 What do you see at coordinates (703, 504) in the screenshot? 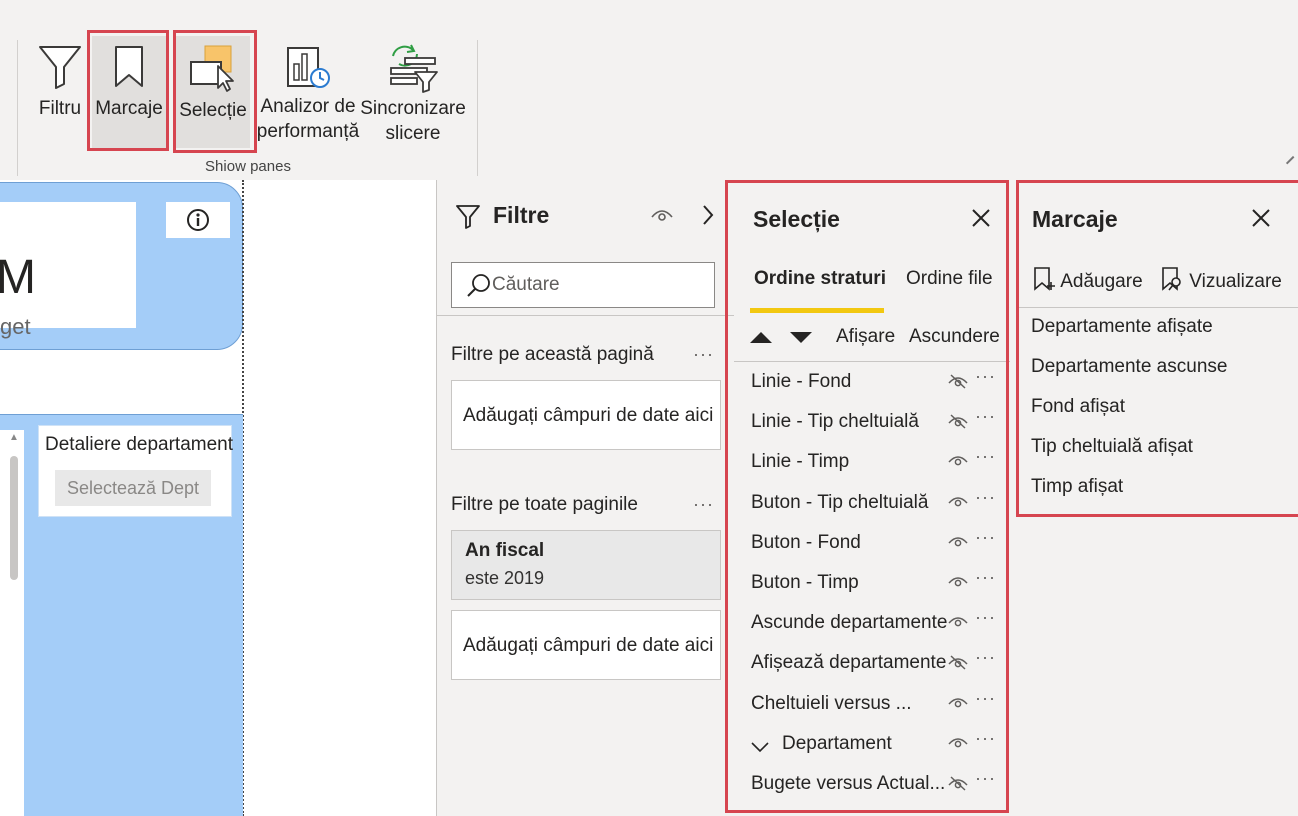
I see `all-pages-filters-more-button: ···` at bounding box center [703, 504].